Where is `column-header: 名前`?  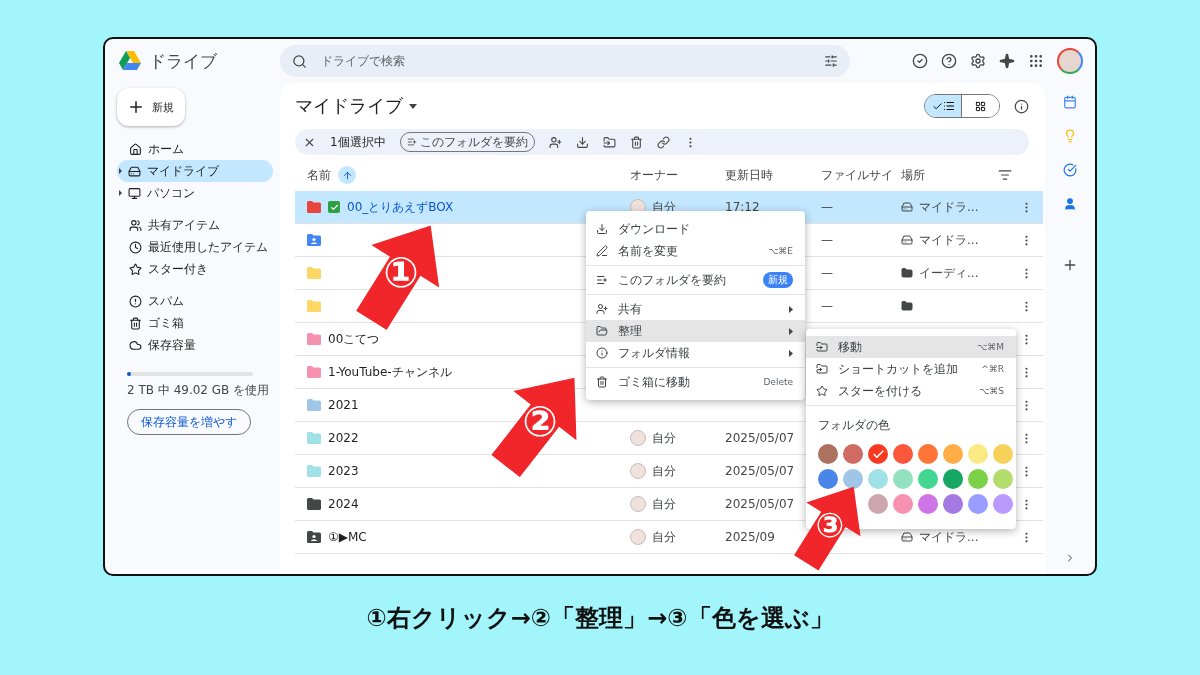 column-header: 名前 is located at coordinates (319, 175).